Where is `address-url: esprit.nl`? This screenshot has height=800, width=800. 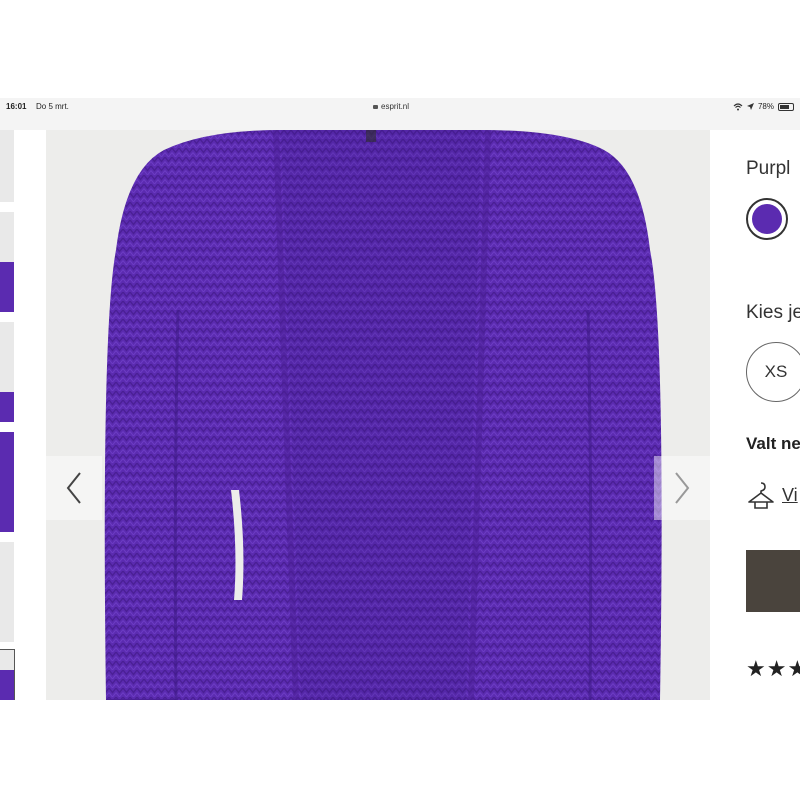
address-url: esprit.nl is located at coordinates (391, 106).